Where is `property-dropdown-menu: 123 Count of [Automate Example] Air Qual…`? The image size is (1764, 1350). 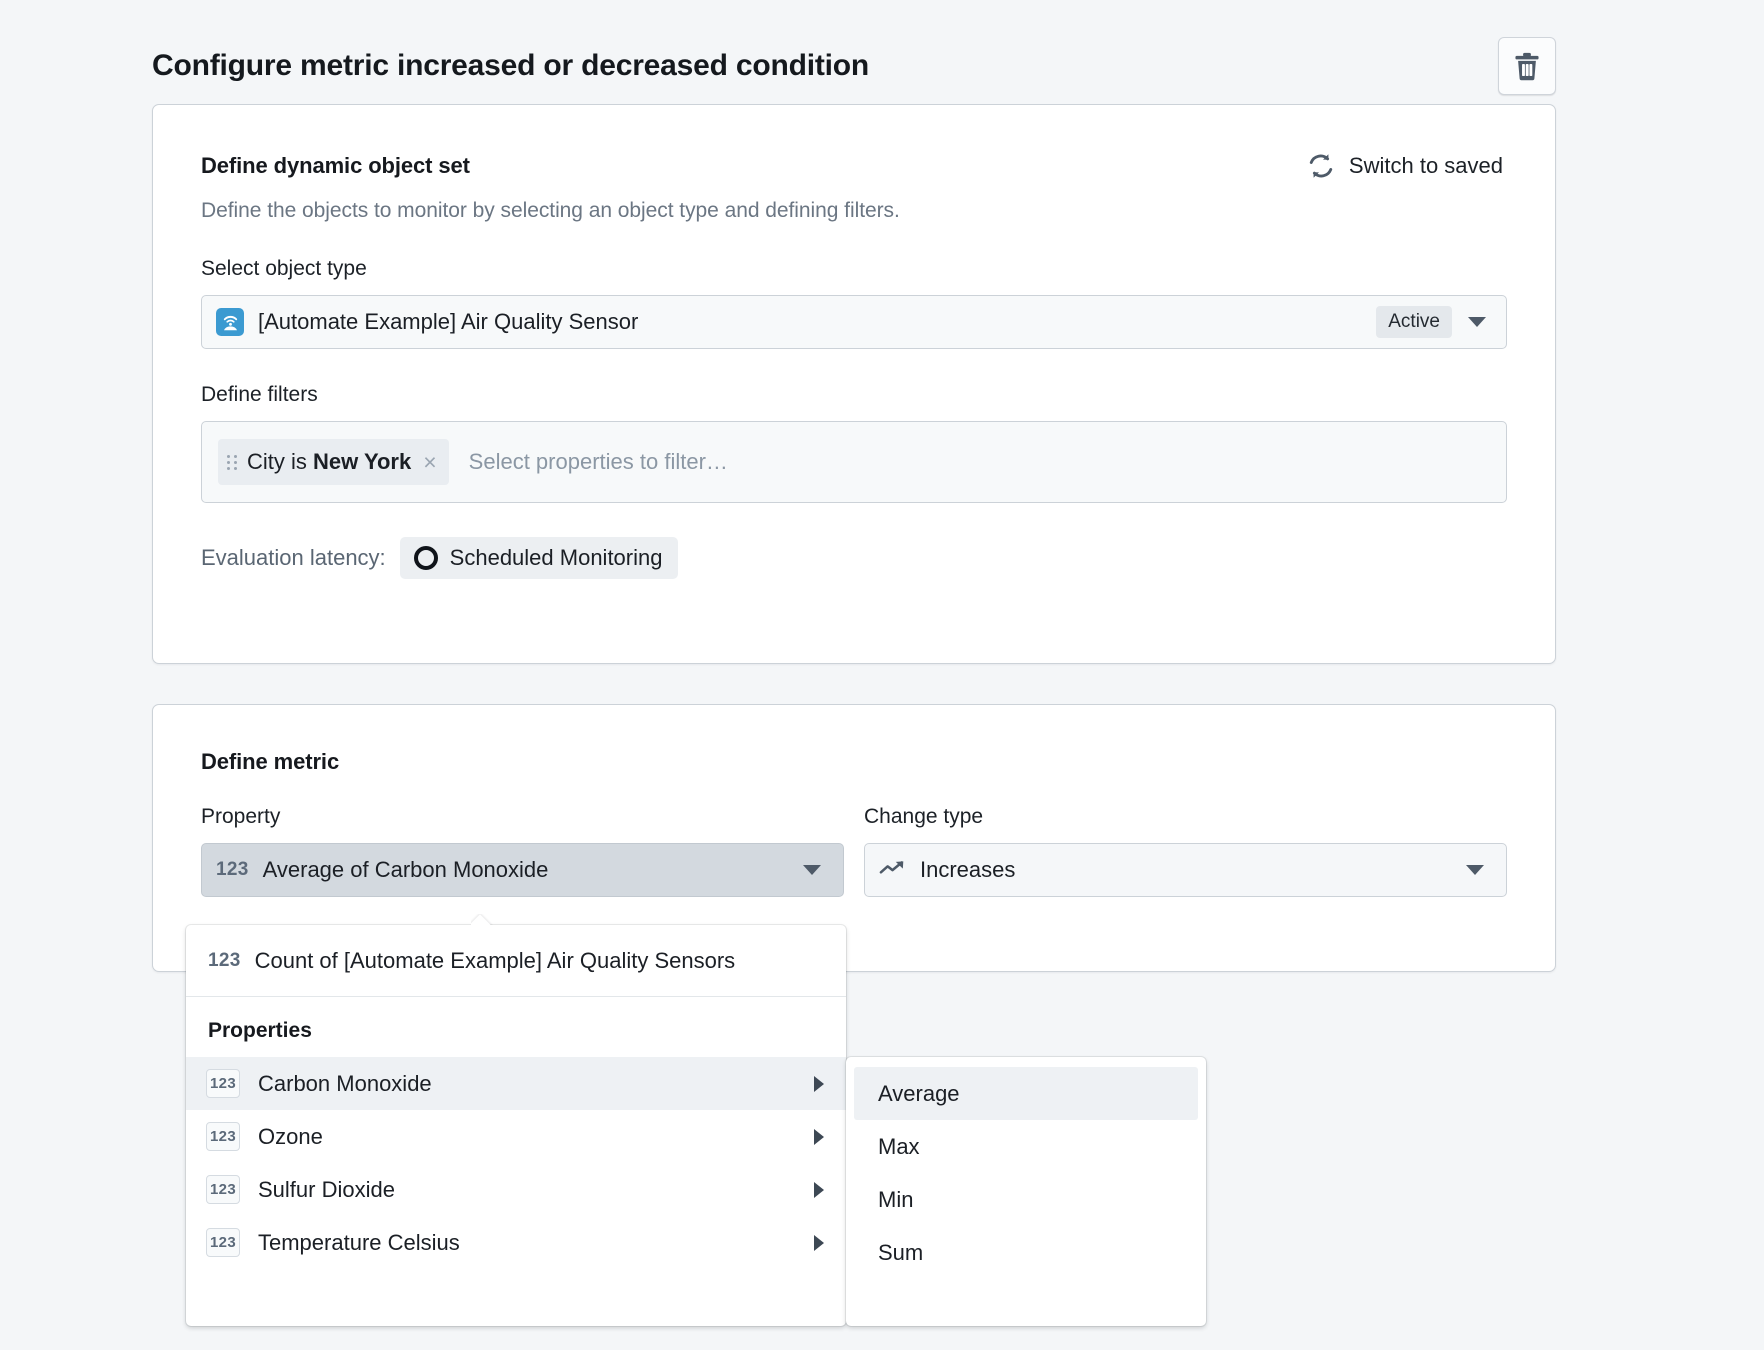 property-dropdown-menu: 123 Count of [Automate Example] Air Qual… is located at coordinates (516, 1125).